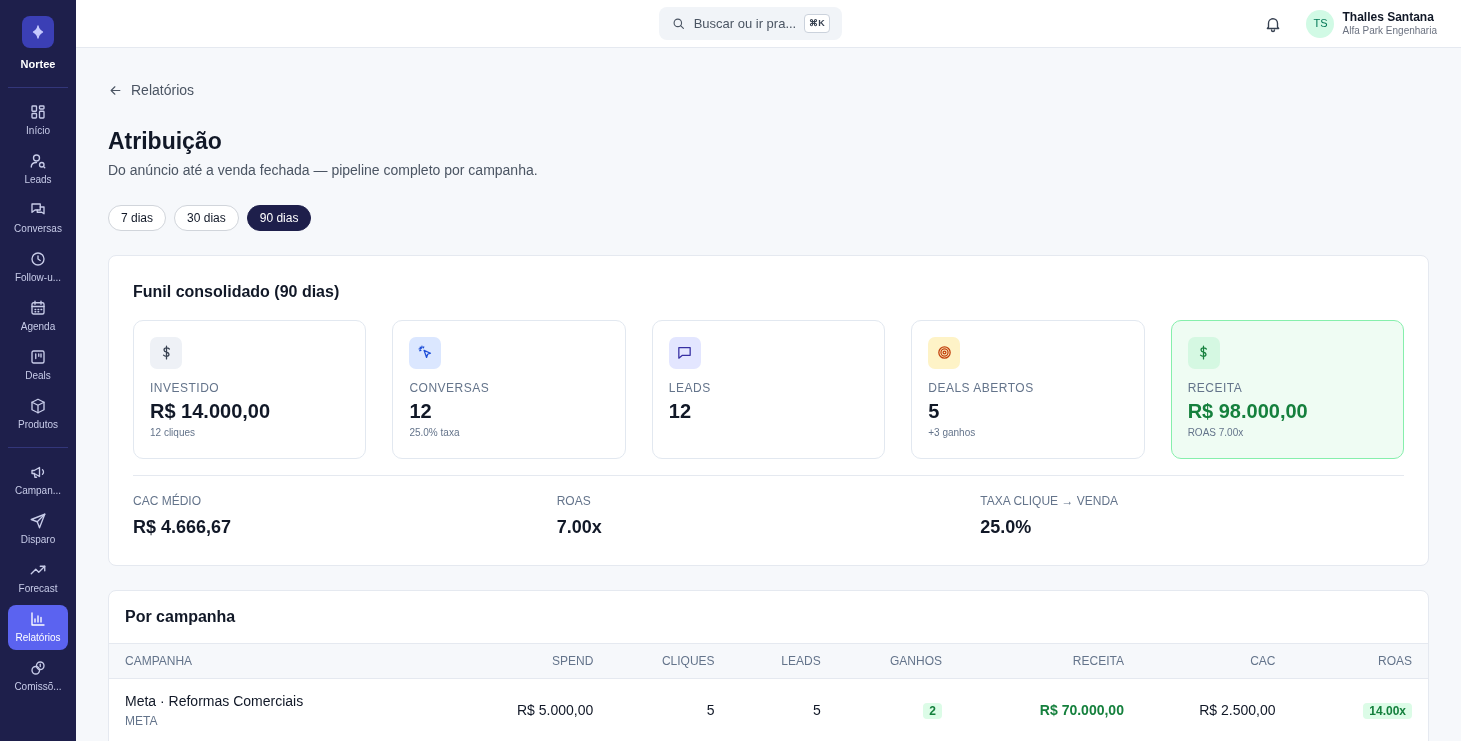 The height and width of the screenshot is (741, 1461). I want to click on column-header: ROAS, so click(1394, 661).